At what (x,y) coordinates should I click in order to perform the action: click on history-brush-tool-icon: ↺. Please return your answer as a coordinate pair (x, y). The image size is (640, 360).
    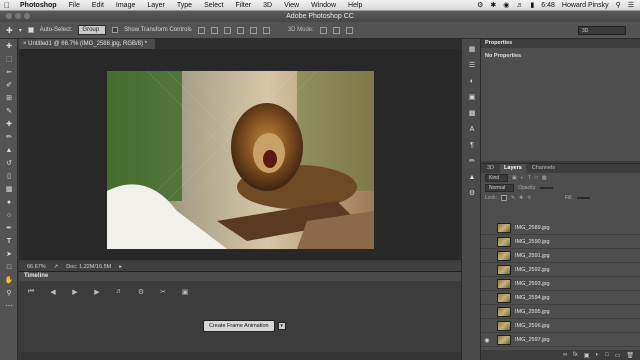
    Looking at the image, I should click on (9, 163).